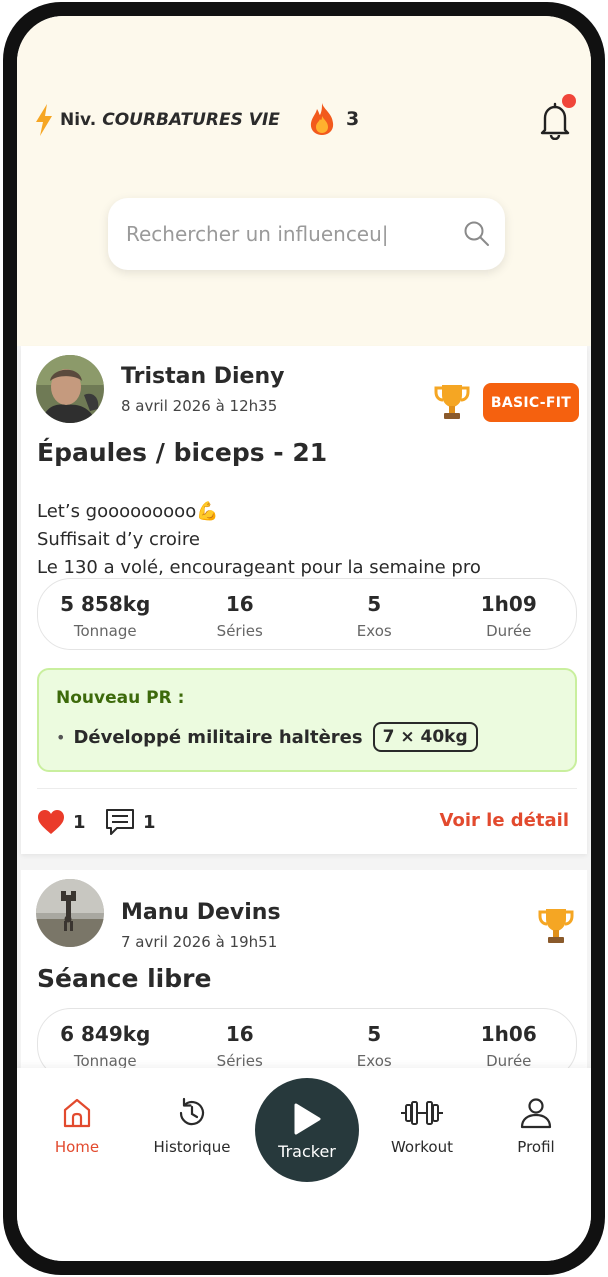 The image size is (608, 1277). Describe the element at coordinates (307, 788) in the screenshot. I see `divider` at that location.